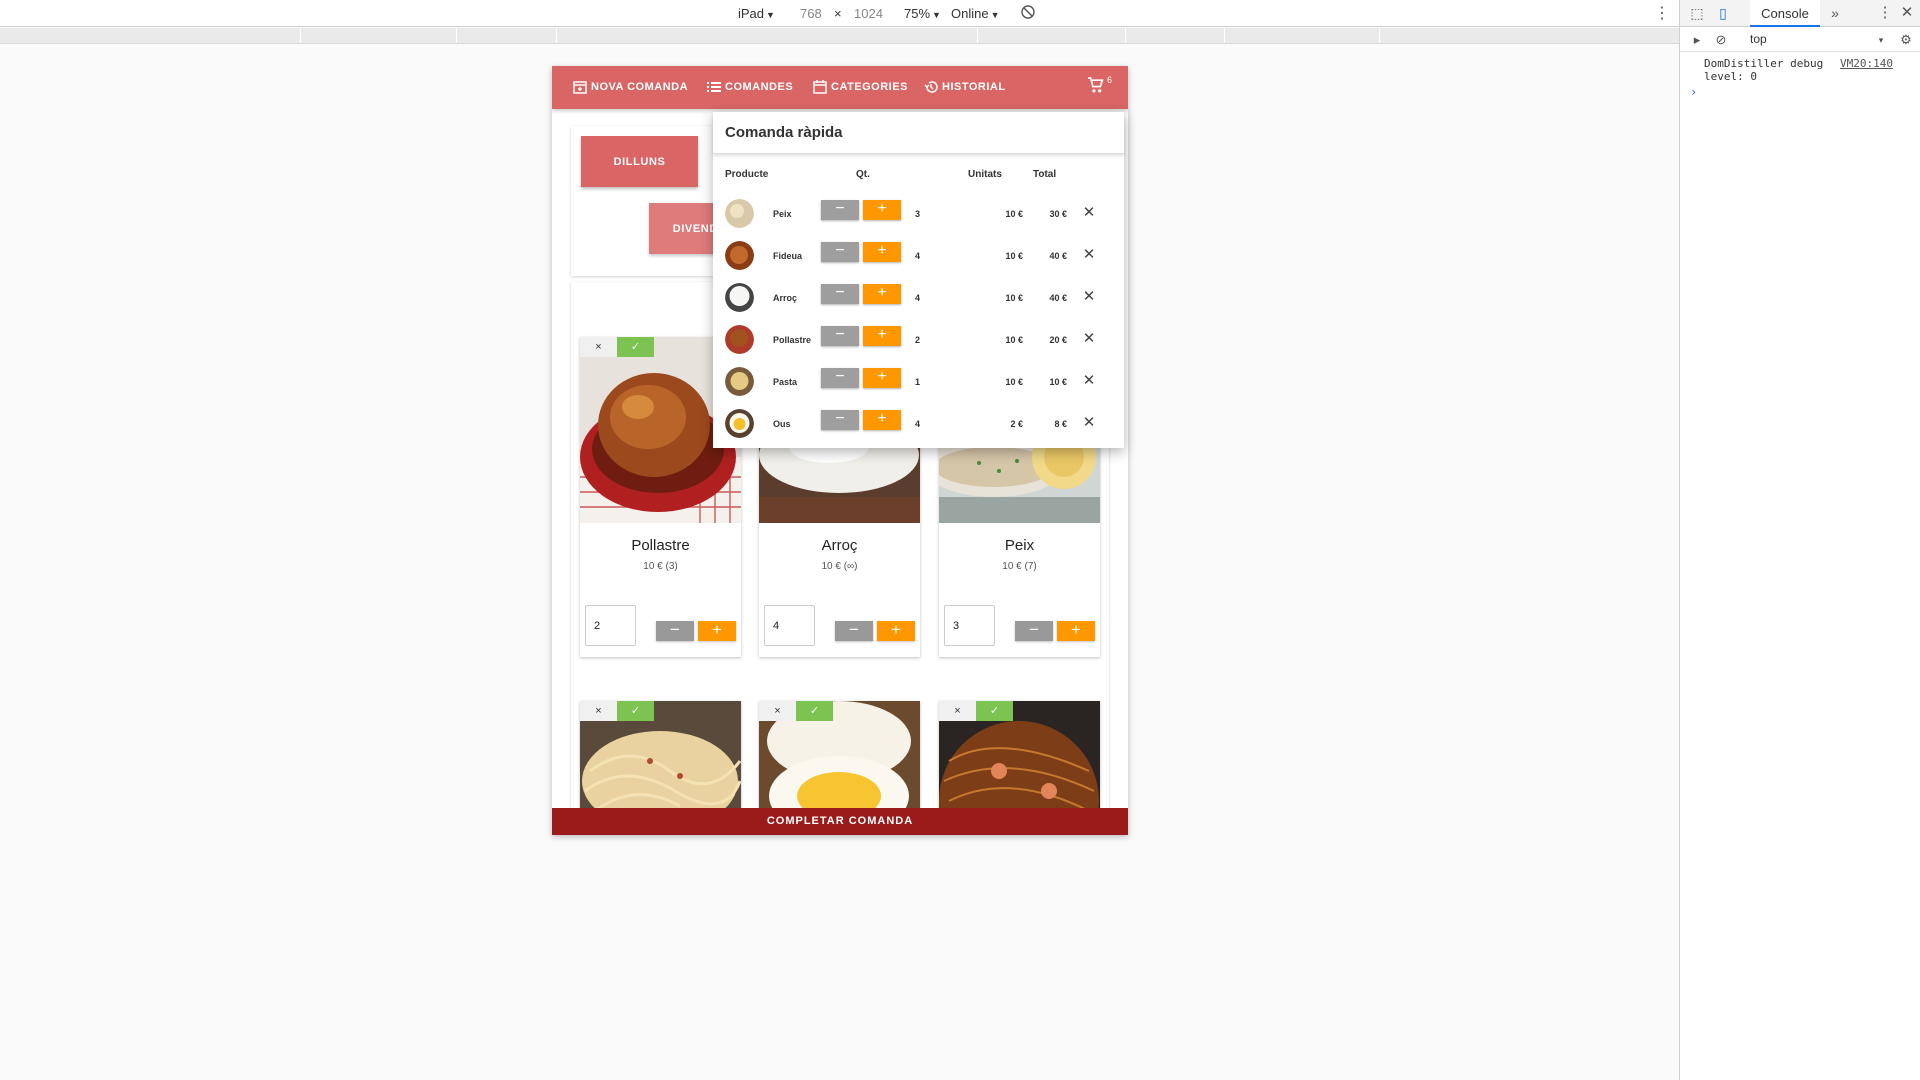  I want to click on more-tabs-icon: », so click(1835, 13).